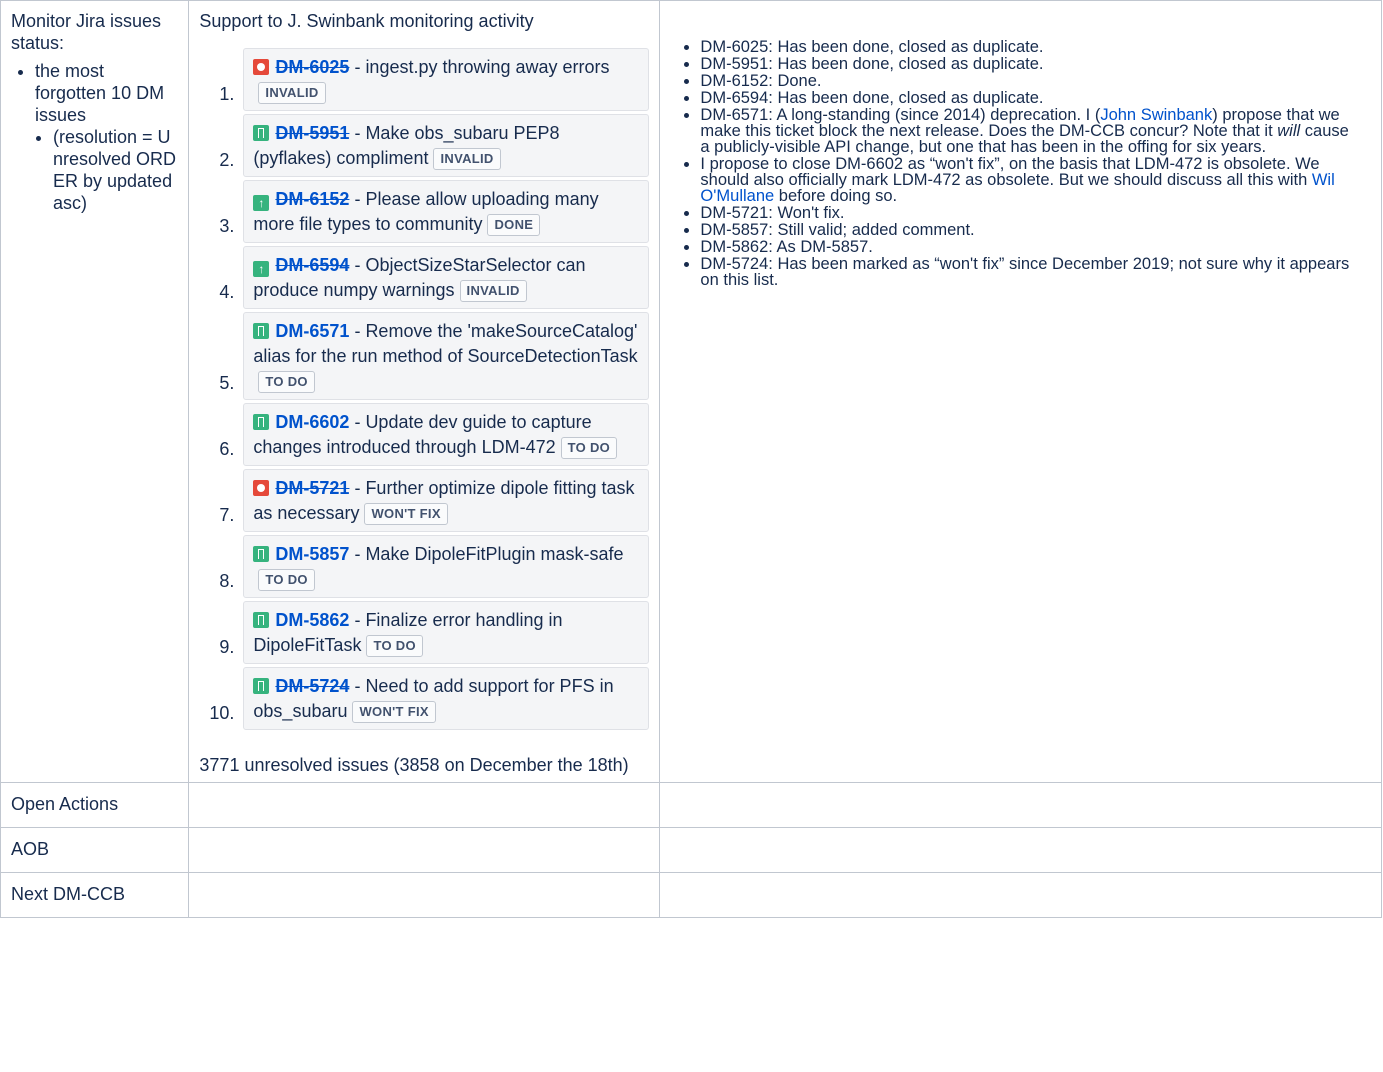 This screenshot has height=1072, width=1383. What do you see at coordinates (312, 331) in the screenshot?
I see `issue-key-link: DM-6571` at bounding box center [312, 331].